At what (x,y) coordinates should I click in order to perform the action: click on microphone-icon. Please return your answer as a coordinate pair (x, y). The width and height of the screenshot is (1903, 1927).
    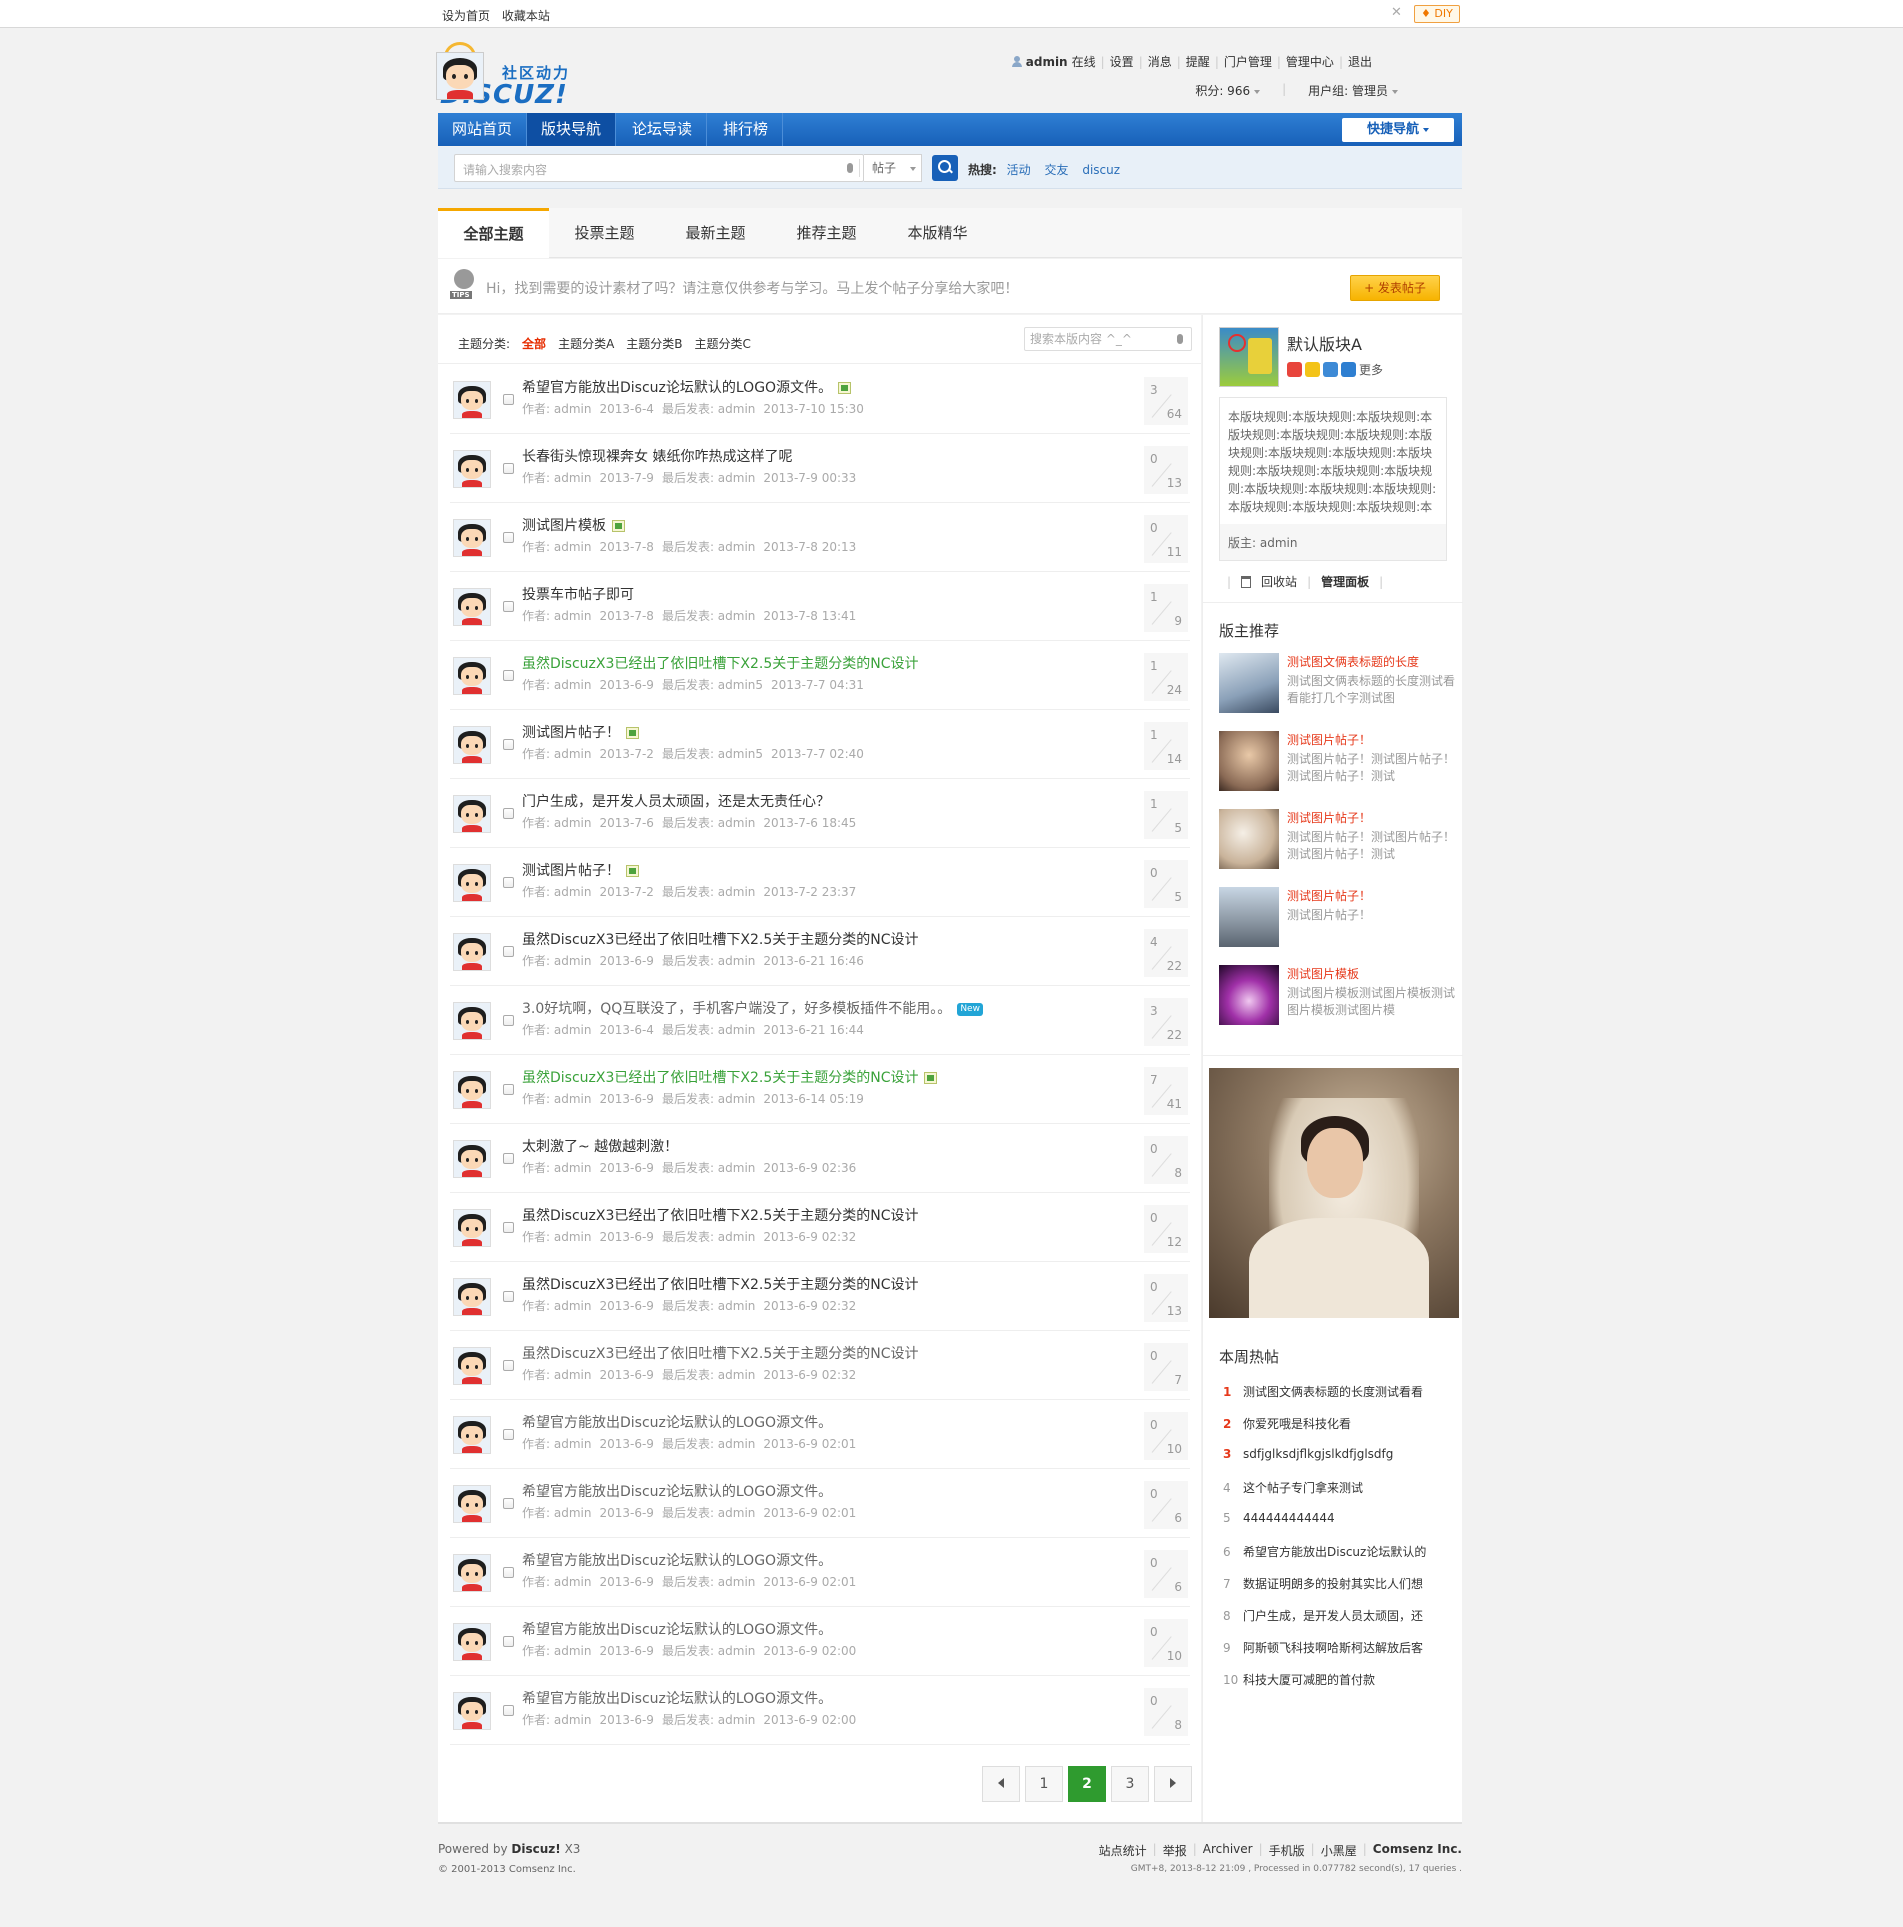
    Looking at the image, I should click on (1180, 339).